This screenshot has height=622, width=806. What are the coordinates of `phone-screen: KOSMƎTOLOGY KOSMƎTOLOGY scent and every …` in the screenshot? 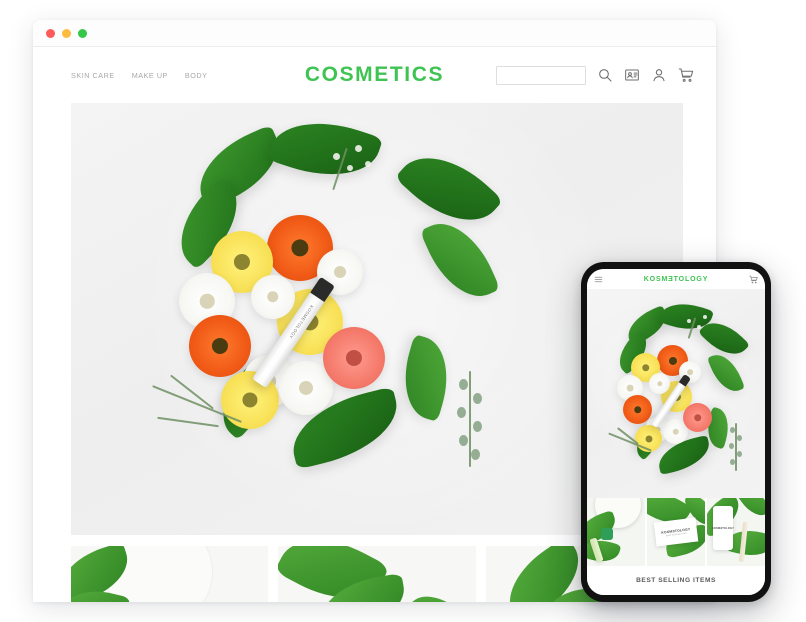 It's located at (676, 432).